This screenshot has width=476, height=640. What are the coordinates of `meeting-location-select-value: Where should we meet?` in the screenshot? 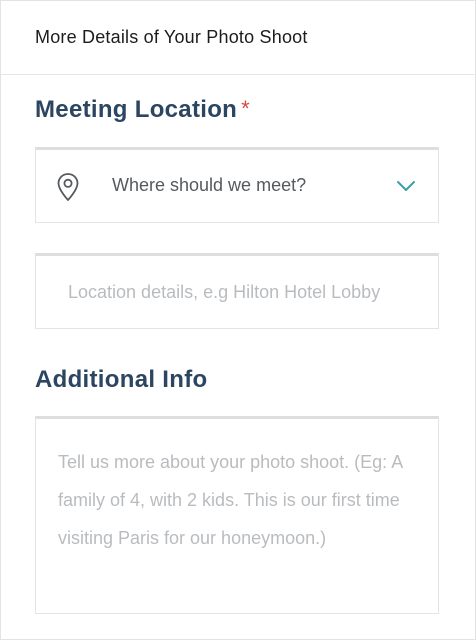 It's located at (209, 185).